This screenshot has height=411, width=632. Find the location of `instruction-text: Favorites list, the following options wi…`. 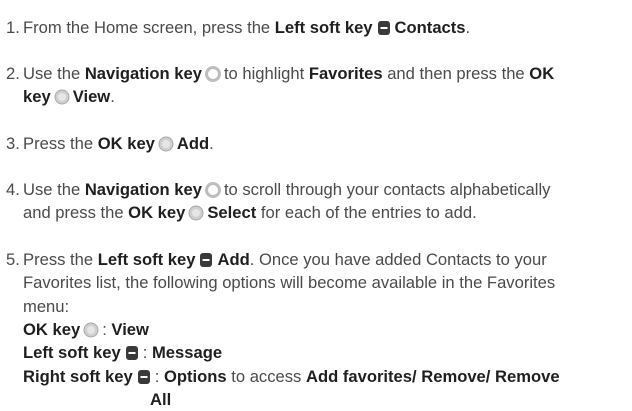

instruction-text: Favorites list, the following options wi… is located at coordinates (289, 283).